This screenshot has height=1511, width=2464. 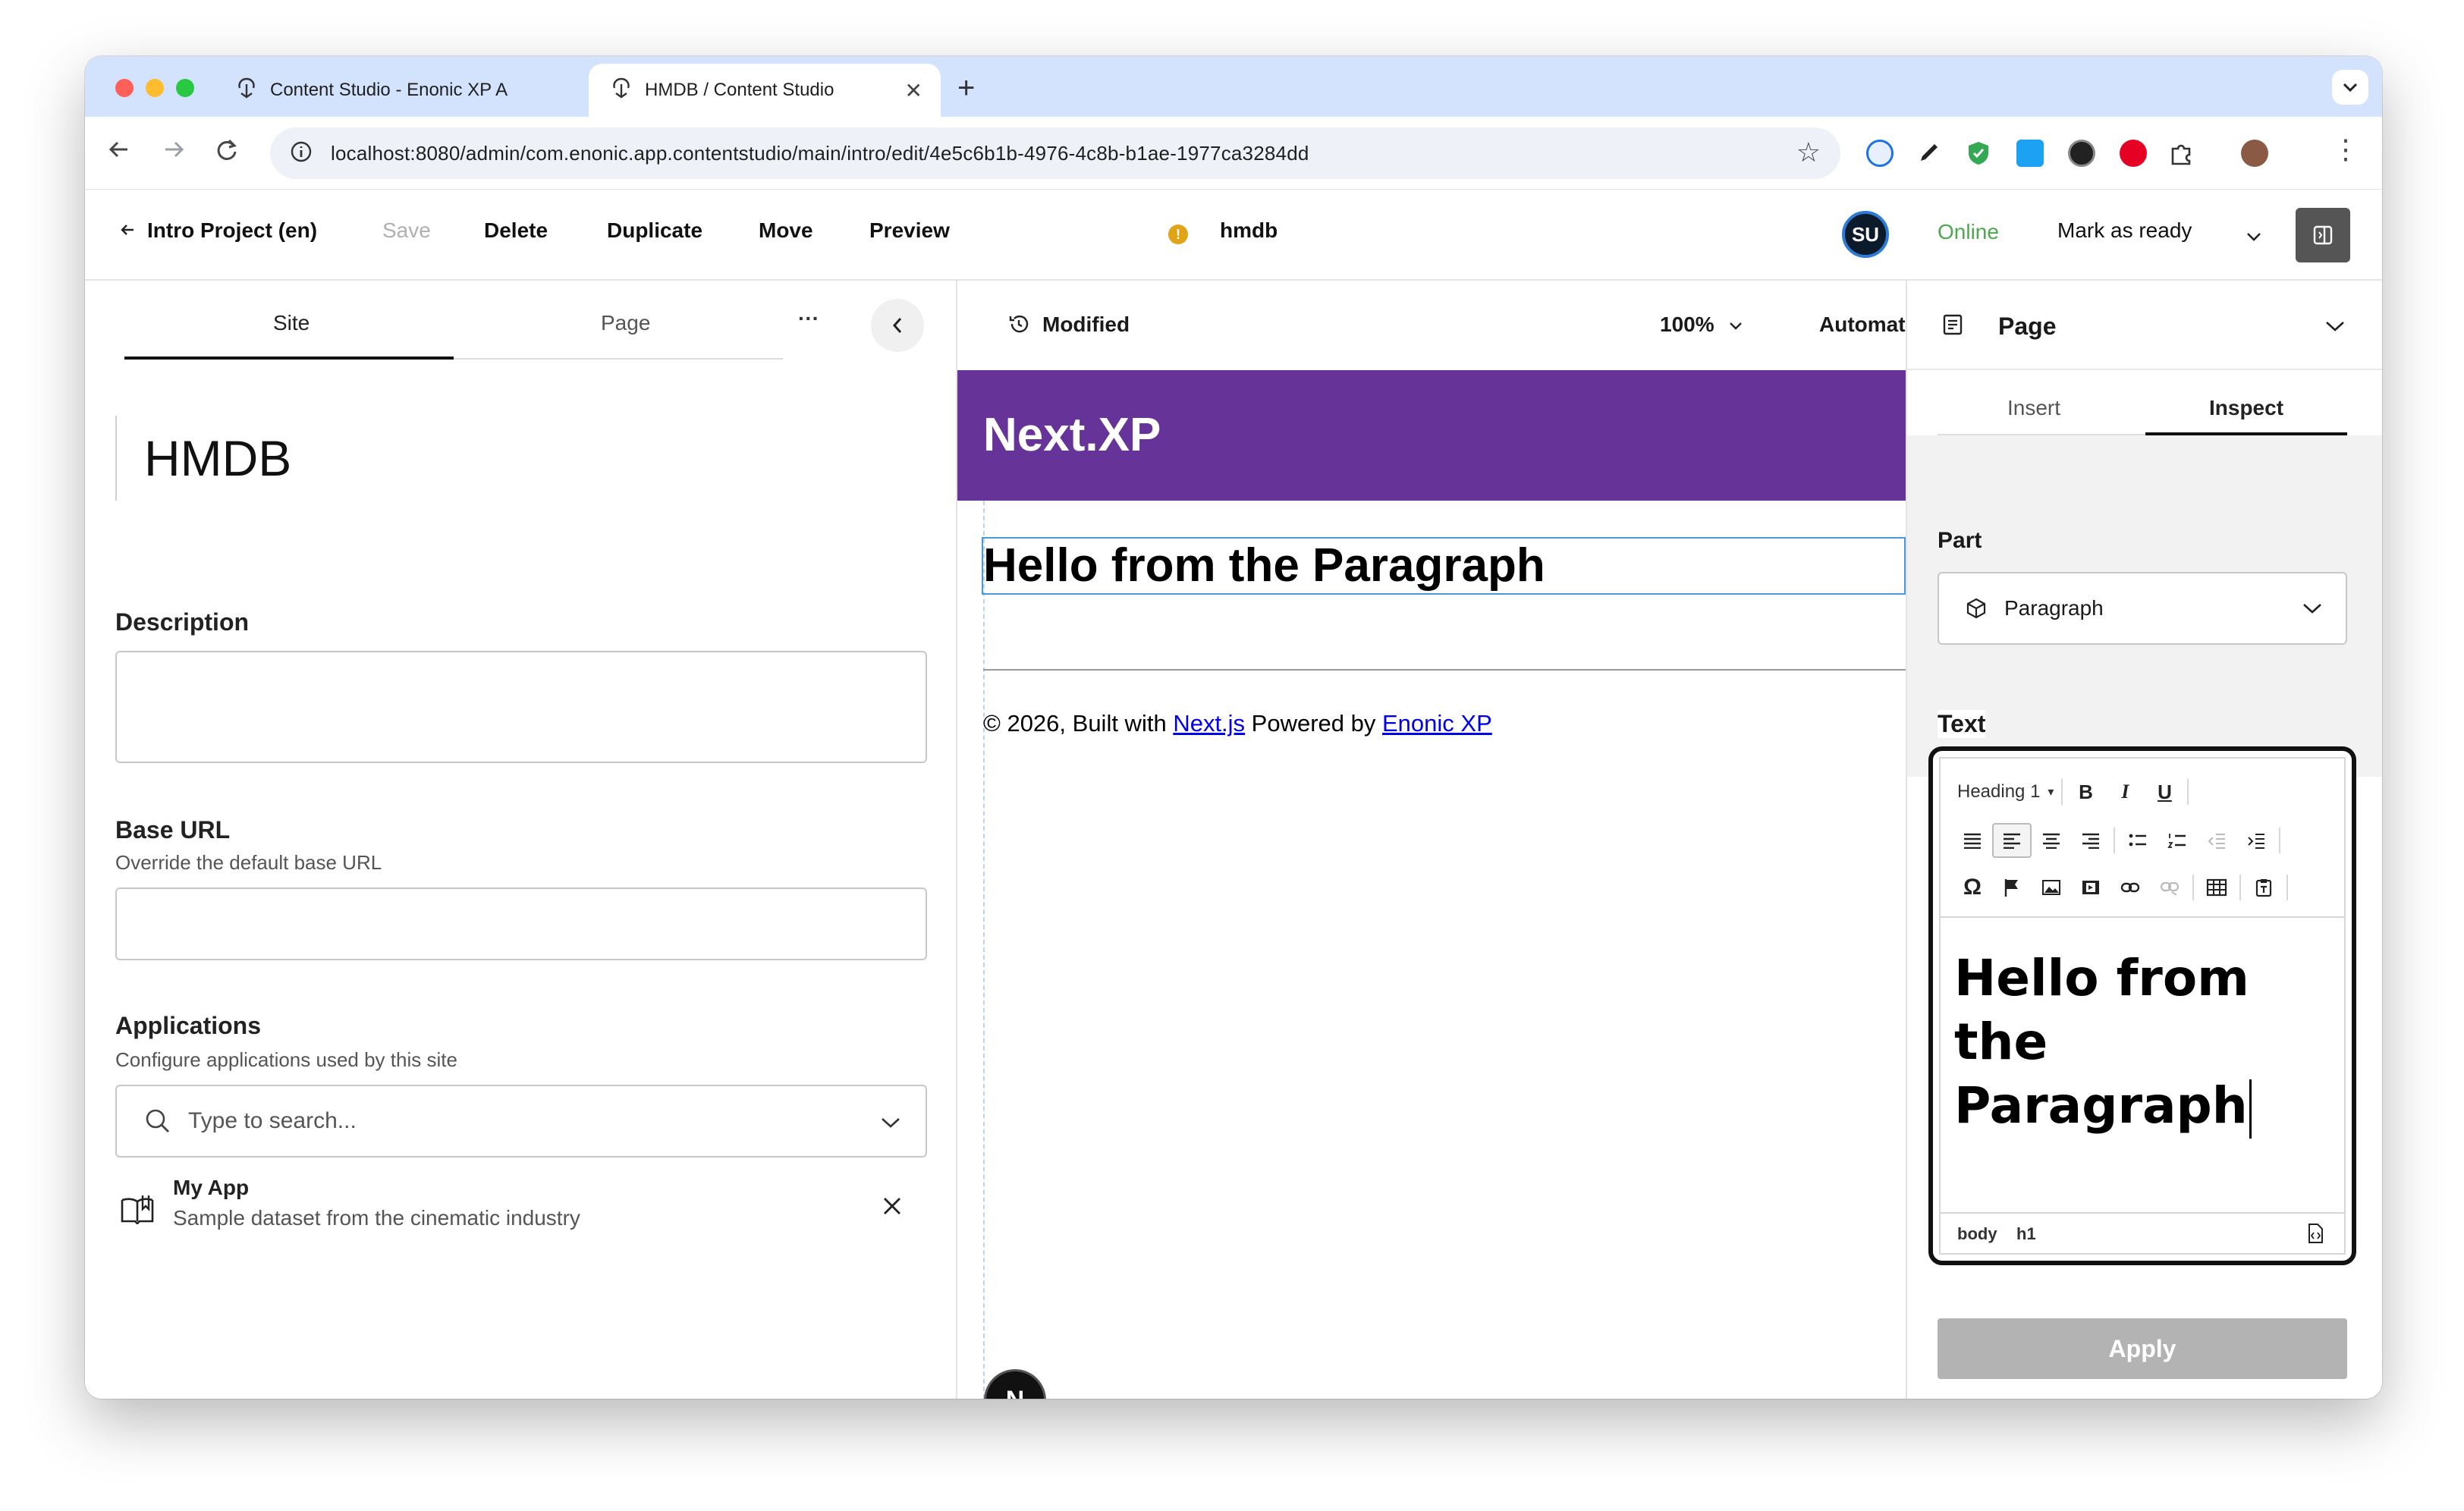 I want to click on image-icon, so click(x=2051, y=887).